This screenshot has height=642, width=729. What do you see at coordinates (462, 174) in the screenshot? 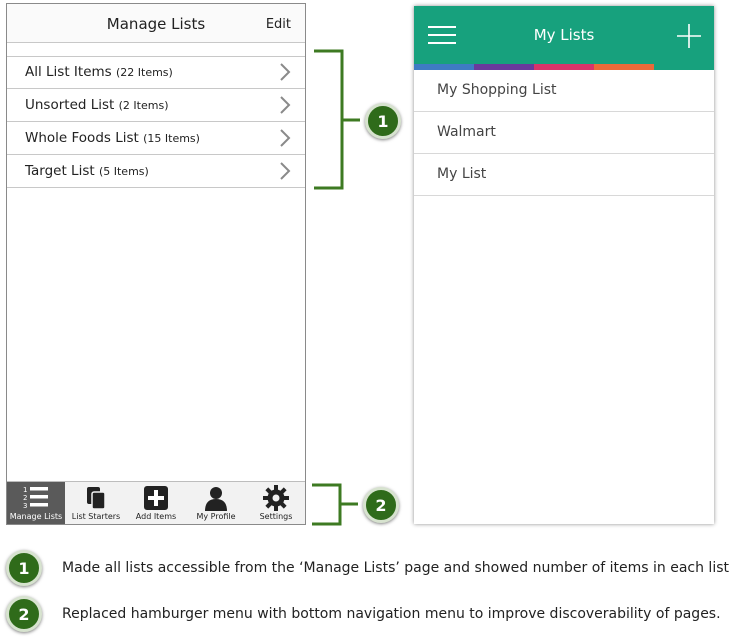
I see `list-item-label: My List` at bounding box center [462, 174].